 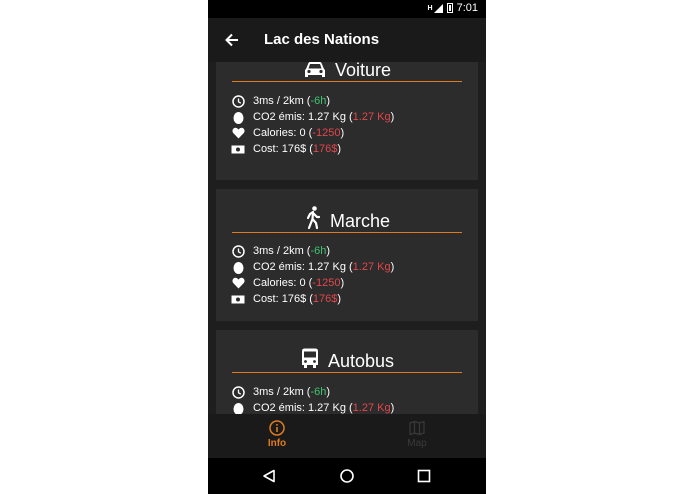 I want to click on network-type-icon: H, so click(x=430, y=8).